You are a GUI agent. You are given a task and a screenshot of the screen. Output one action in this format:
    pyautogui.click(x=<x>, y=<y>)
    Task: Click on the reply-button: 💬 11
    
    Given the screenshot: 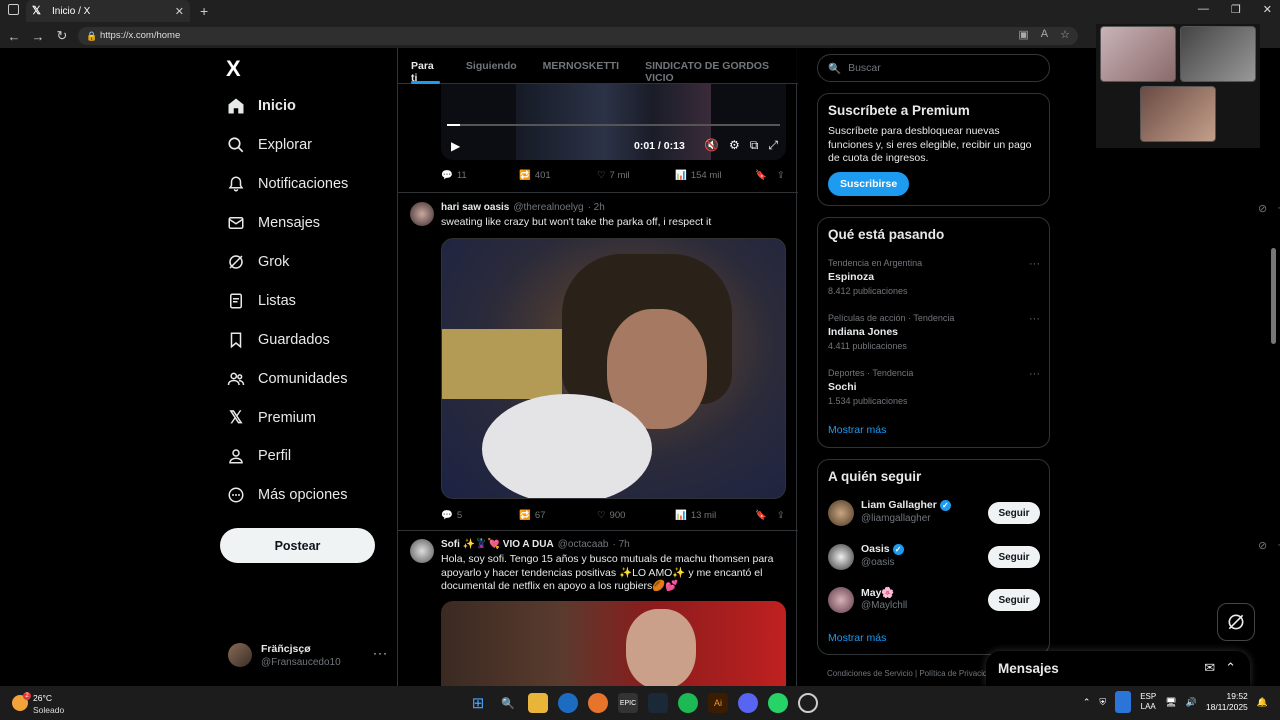 What is the action you would take?
    pyautogui.click(x=480, y=175)
    